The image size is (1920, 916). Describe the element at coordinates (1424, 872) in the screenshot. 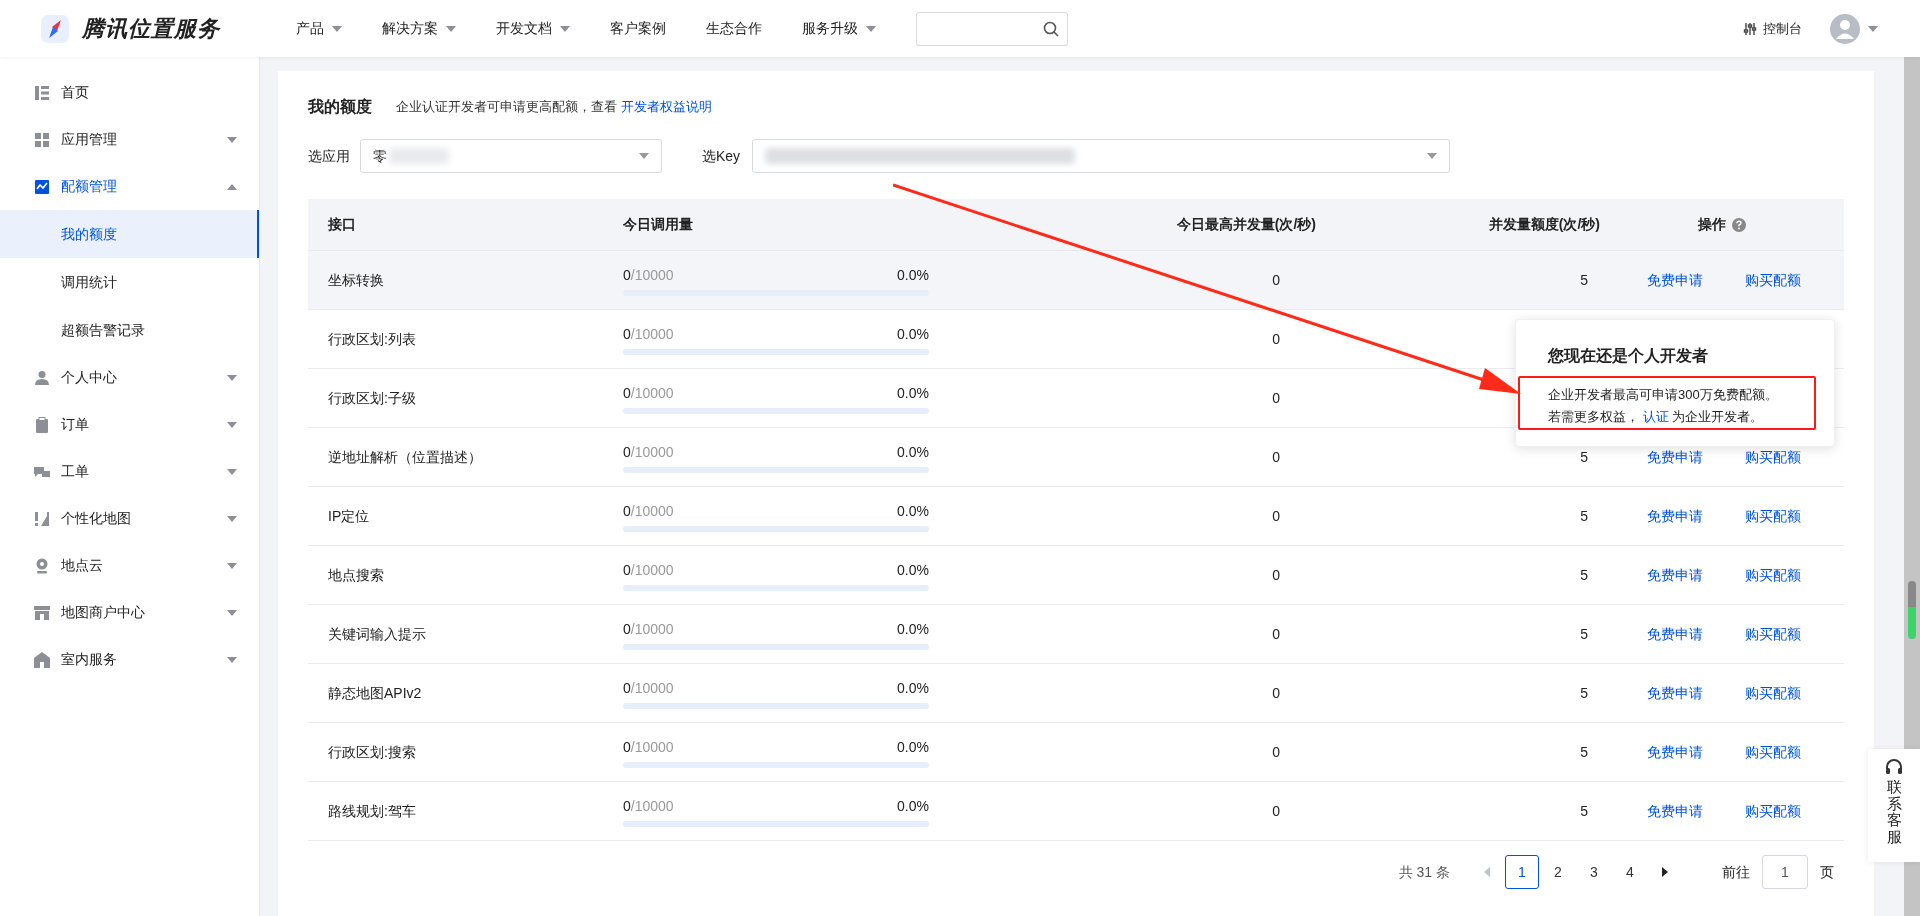

I see `total-count: 共 31 条` at that location.